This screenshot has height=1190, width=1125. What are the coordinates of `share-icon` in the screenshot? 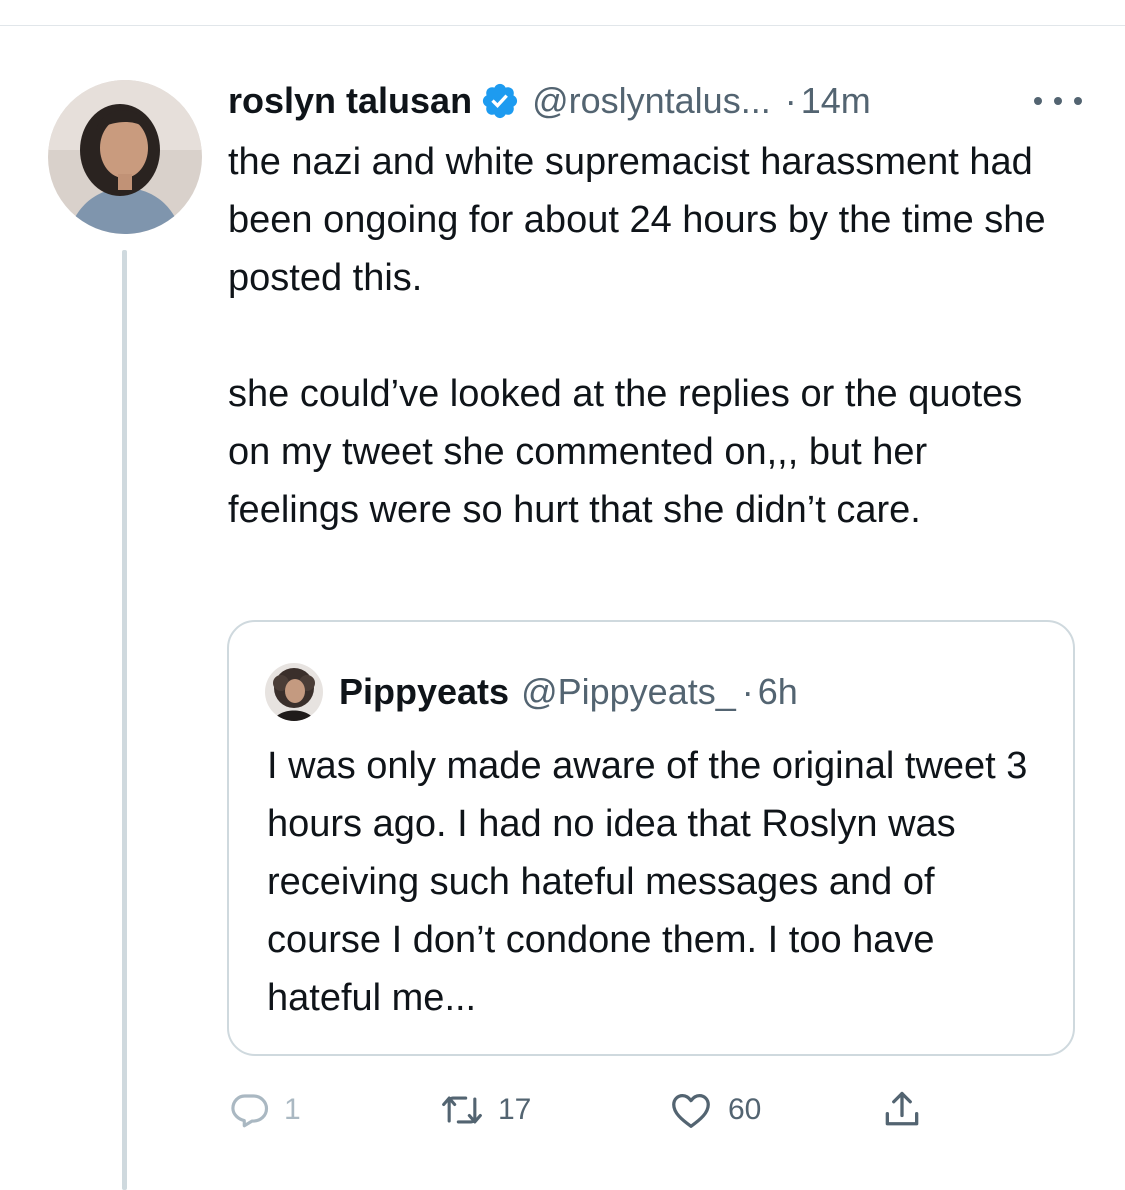 It's located at (902, 1110).